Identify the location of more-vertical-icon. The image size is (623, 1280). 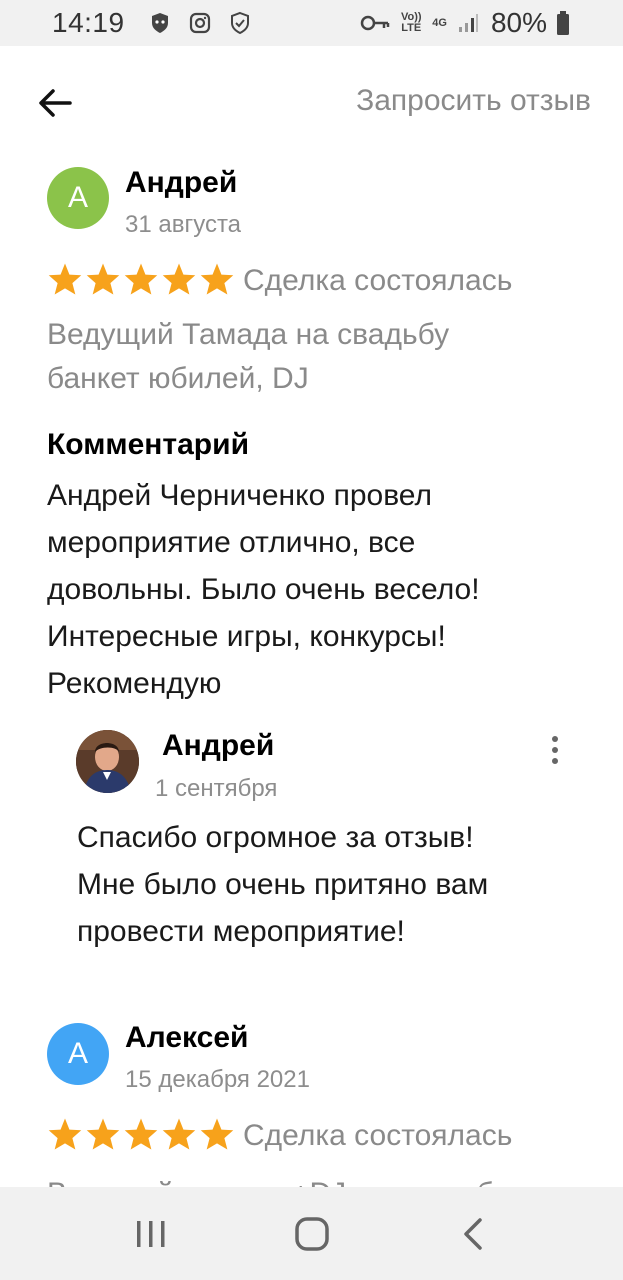
(555, 750).